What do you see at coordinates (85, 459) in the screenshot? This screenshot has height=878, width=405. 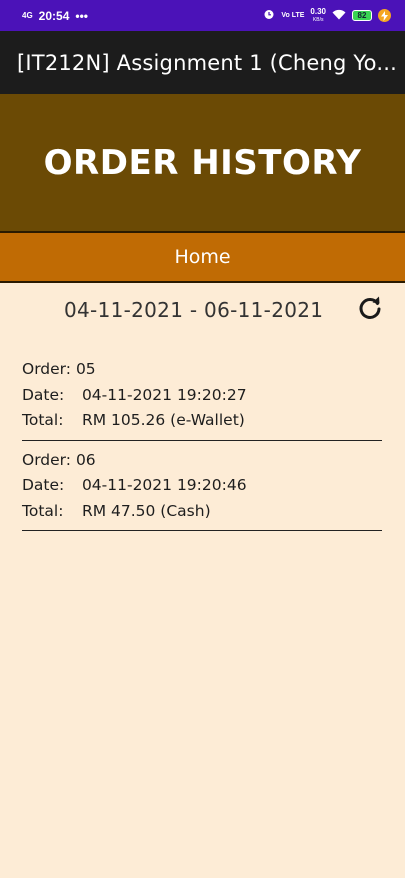 I see `order-number-value: 06` at bounding box center [85, 459].